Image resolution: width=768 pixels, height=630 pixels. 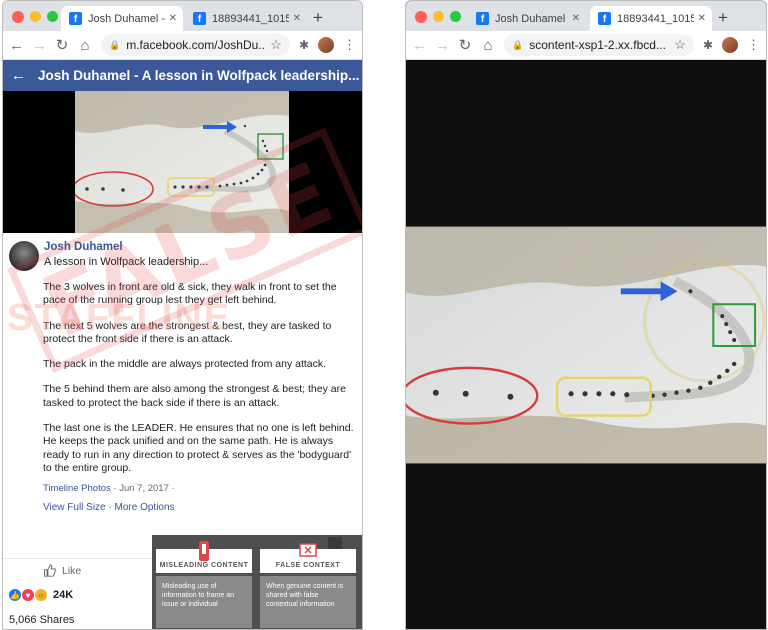 What do you see at coordinates (204, 565) in the screenshot?
I see `legend-card-title: MISLEADING CONTENT` at bounding box center [204, 565].